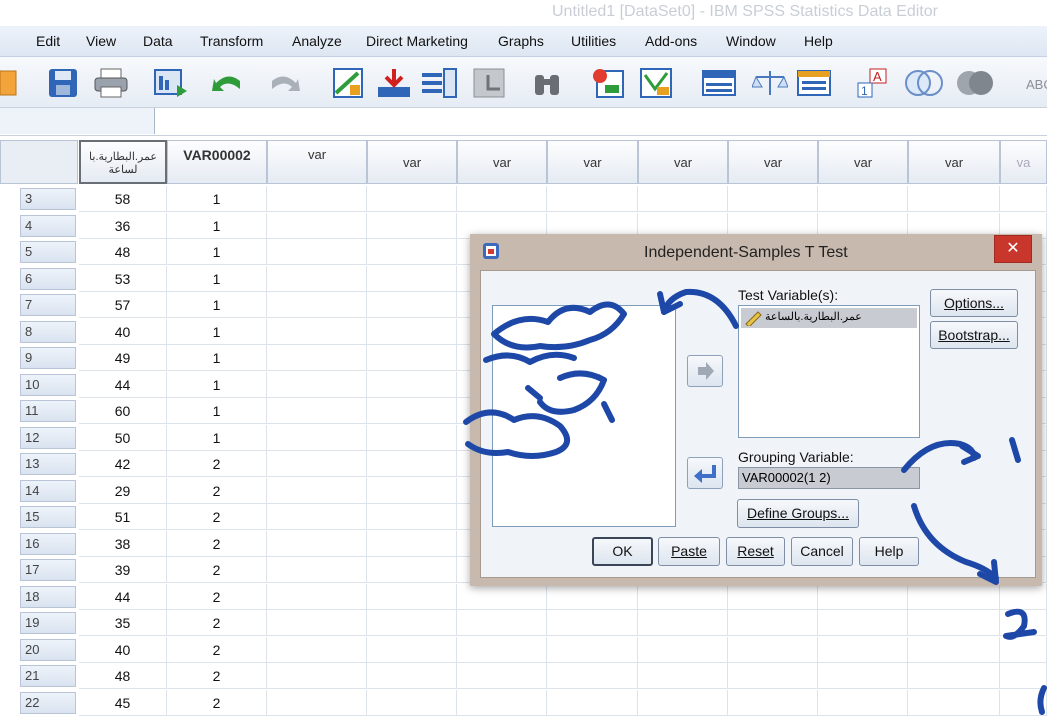  What do you see at coordinates (48, 41) in the screenshot?
I see `menu-edit: Edit` at bounding box center [48, 41].